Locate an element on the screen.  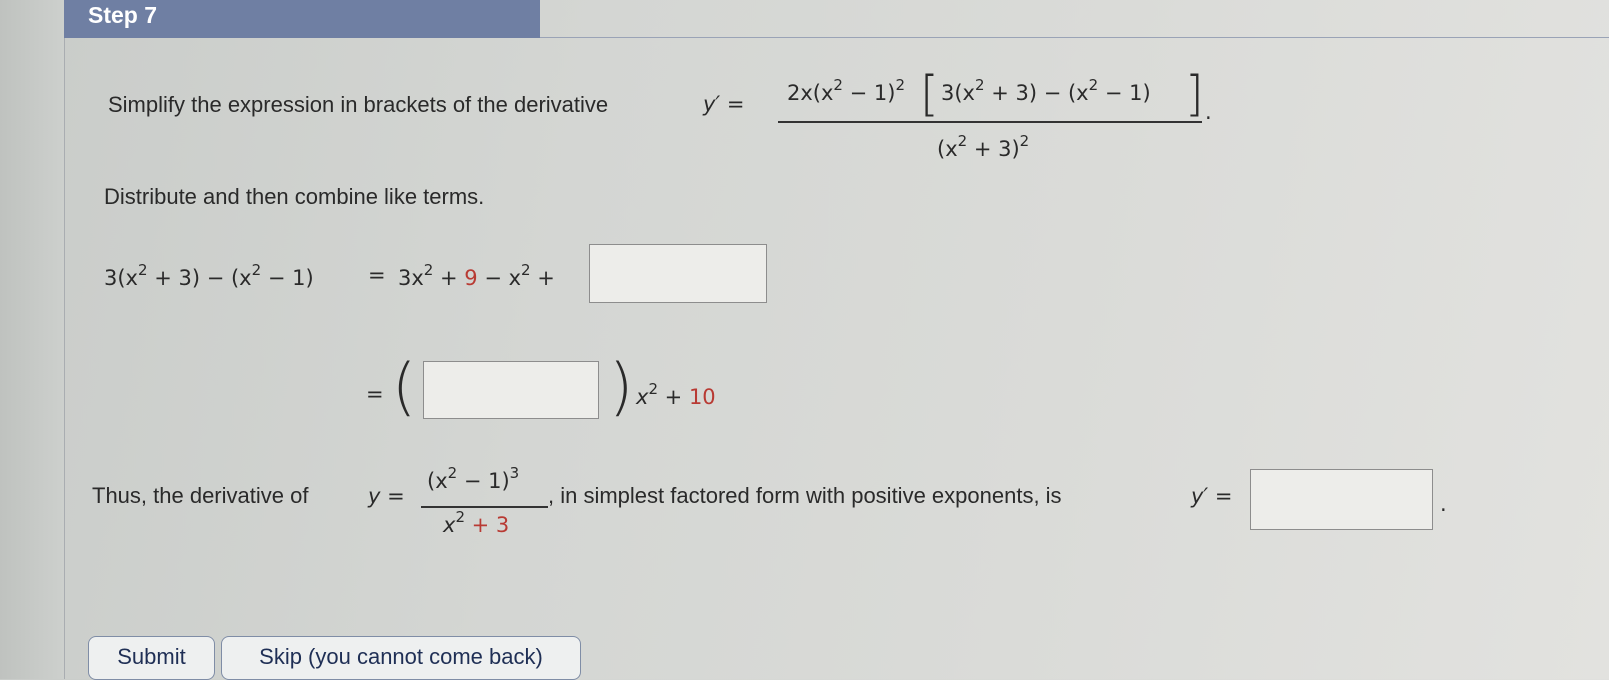
derivative-period: . is located at coordinates (1208, 112).